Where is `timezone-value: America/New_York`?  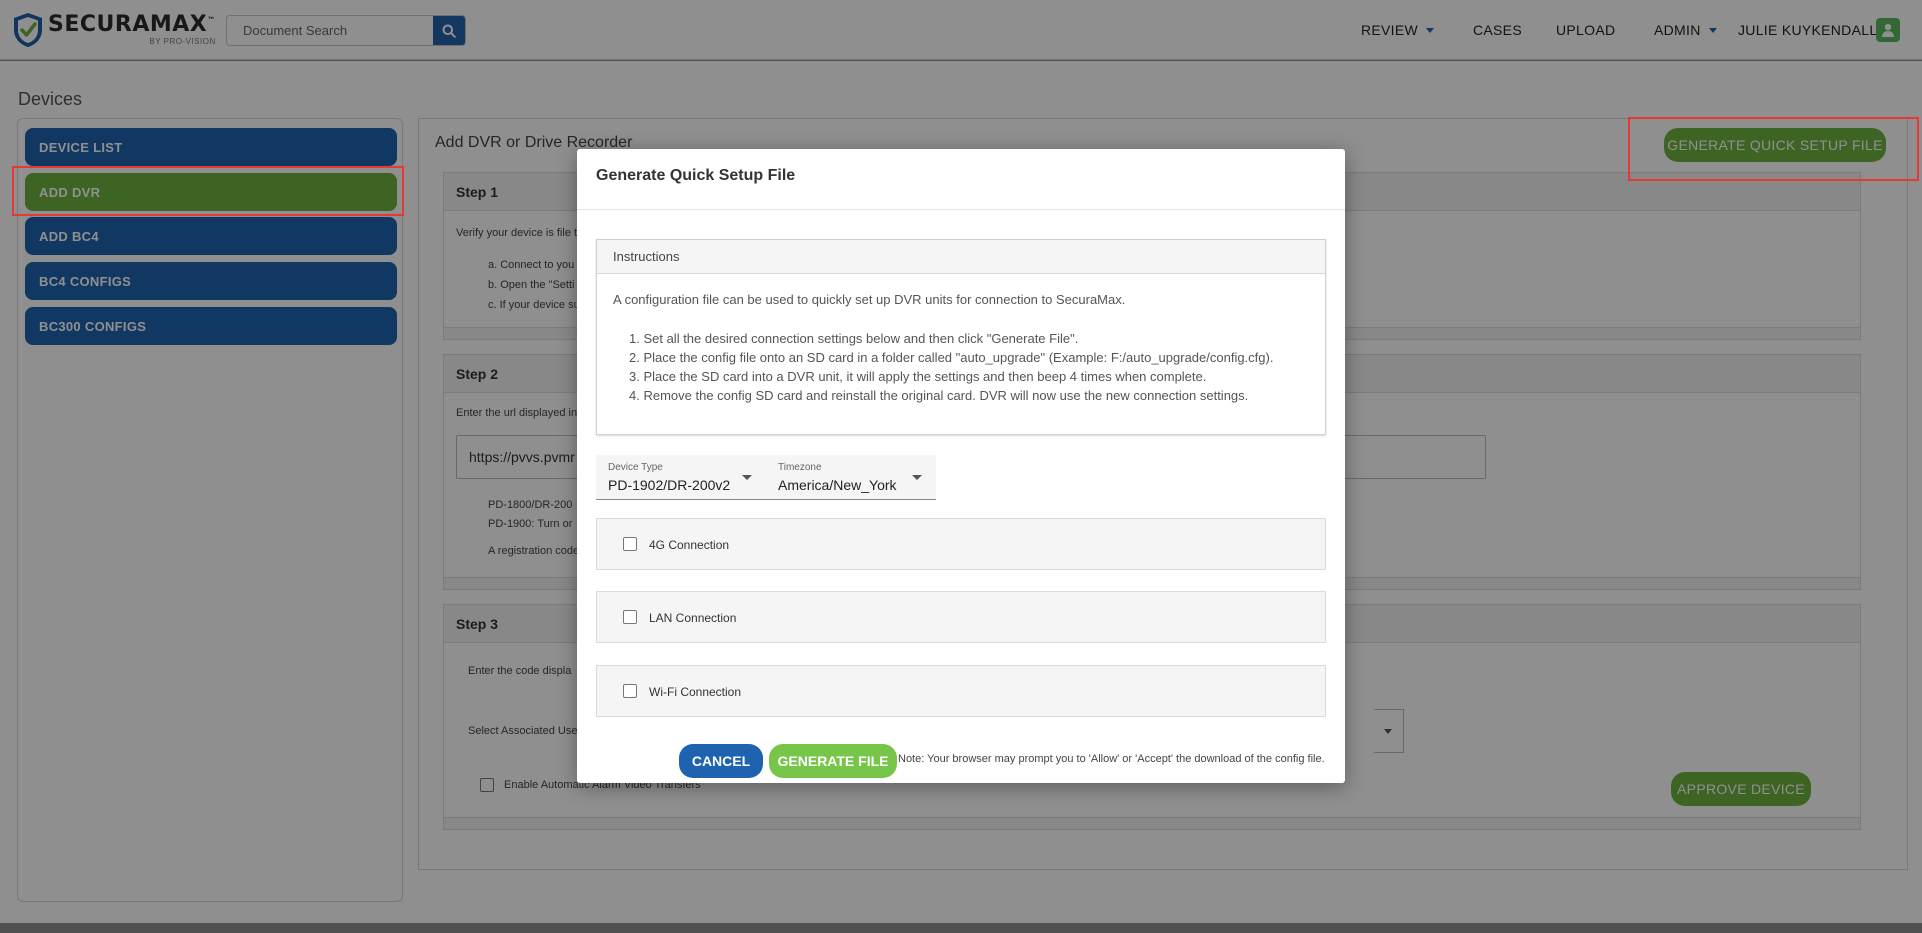 timezone-value: America/New_York is located at coordinates (837, 485).